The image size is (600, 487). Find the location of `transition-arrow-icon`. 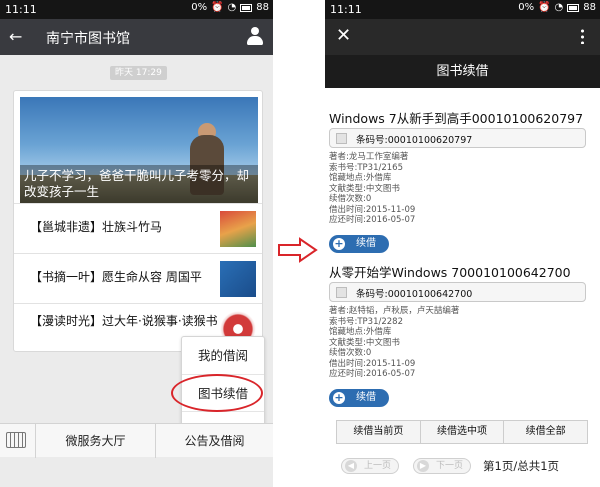

transition-arrow-icon is located at coordinates (298, 250).